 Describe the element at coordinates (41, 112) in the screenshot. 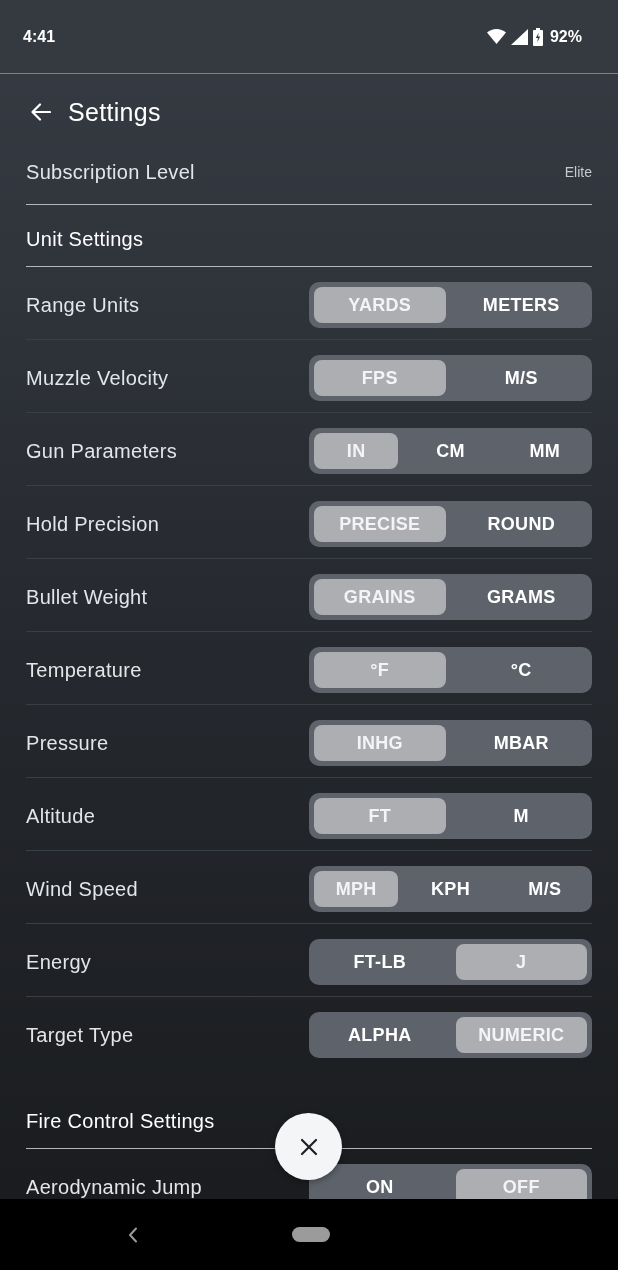

I see `back-arrow-icon` at that location.